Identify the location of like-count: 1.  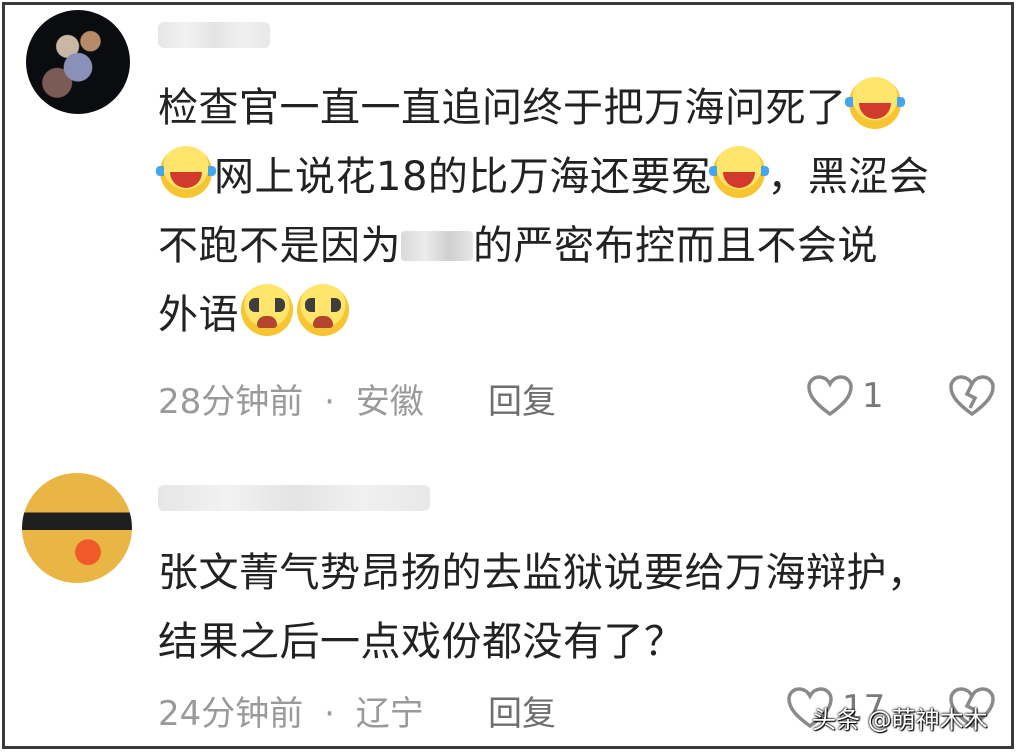
(873, 396).